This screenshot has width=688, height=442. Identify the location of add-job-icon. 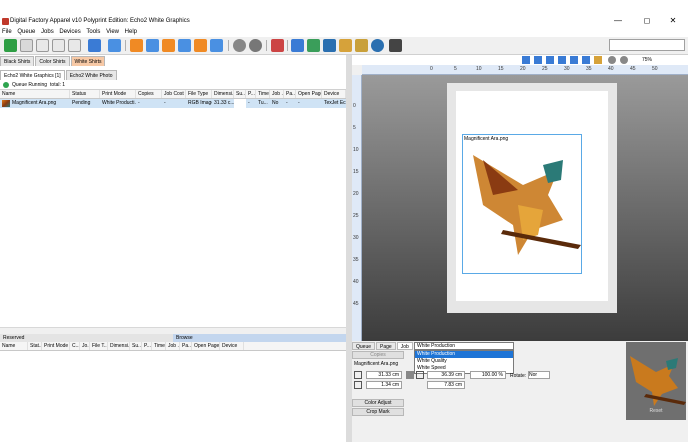
(26, 45).